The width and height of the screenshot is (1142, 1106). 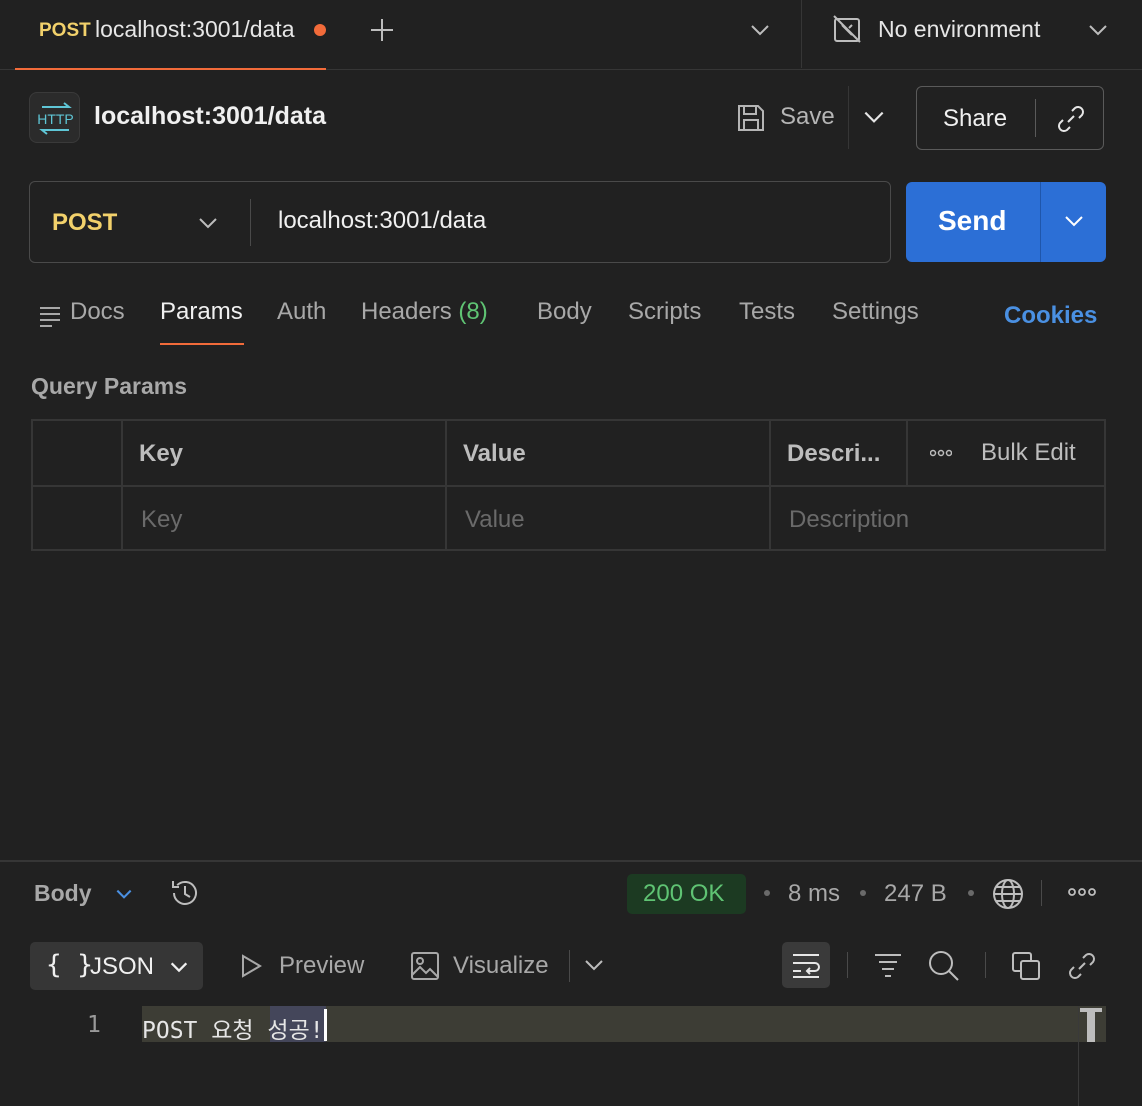 I want to click on tab-bar: POST localhost:3001/data No environment, so click(x=571, y=35).